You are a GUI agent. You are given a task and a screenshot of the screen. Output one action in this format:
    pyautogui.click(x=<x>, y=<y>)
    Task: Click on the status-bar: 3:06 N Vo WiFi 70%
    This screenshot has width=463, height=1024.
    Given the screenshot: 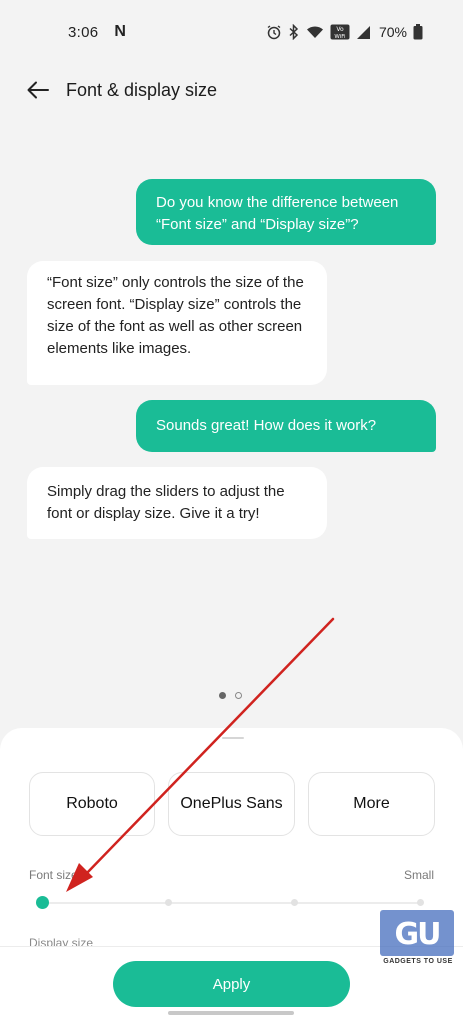 What is the action you would take?
    pyautogui.click(x=231, y=32)
    